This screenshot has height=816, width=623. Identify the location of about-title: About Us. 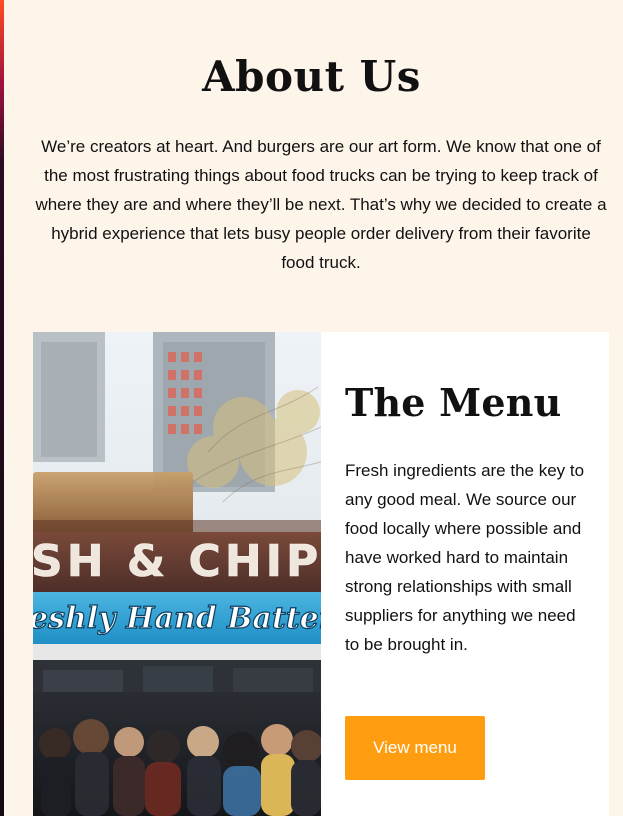
(311, 76).